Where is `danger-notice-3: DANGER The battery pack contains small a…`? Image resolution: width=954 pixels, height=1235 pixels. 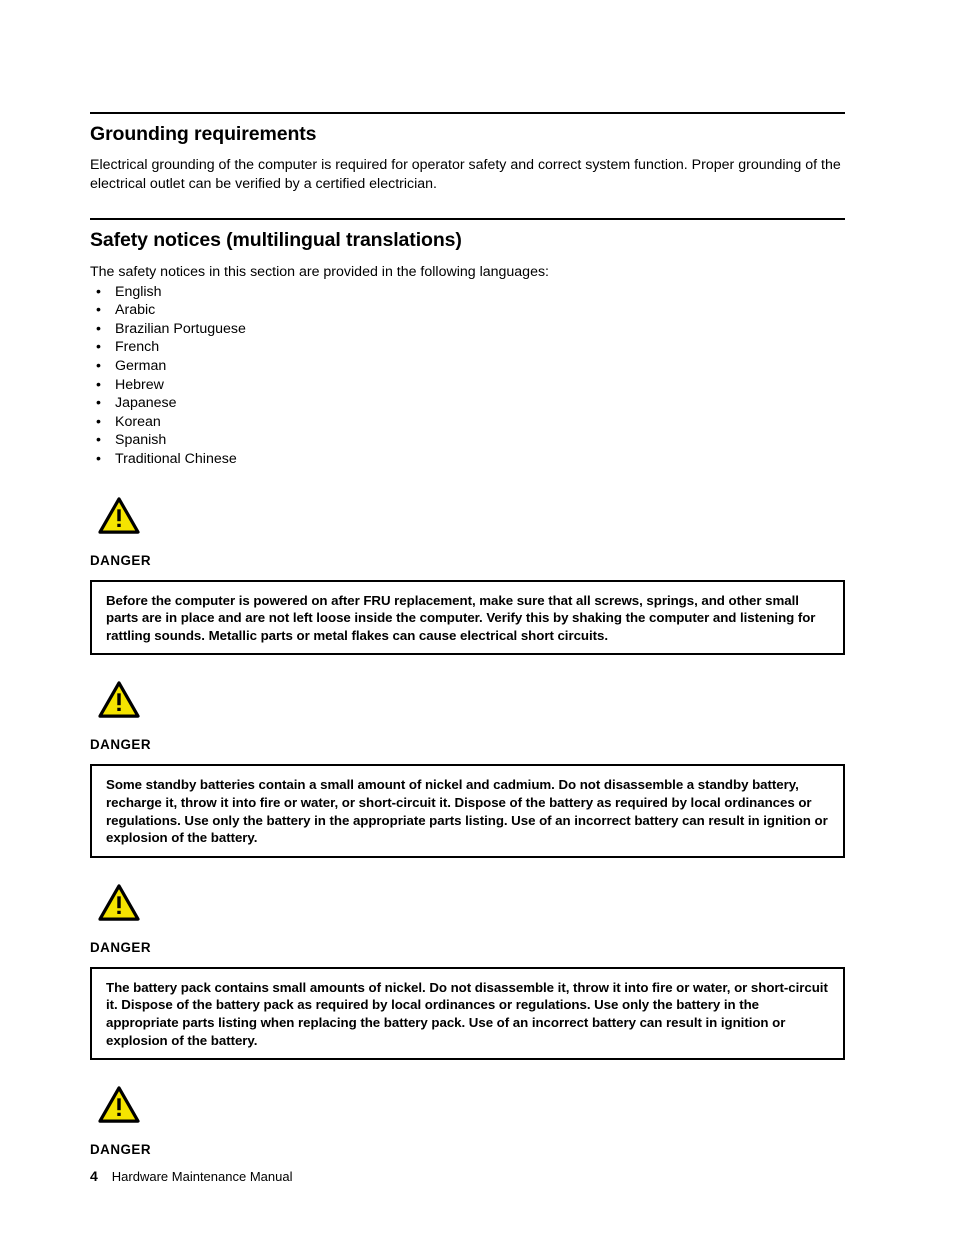
danger-notice-3: DANGER The battery pack contains small a… is located at coordinates (467, 972).